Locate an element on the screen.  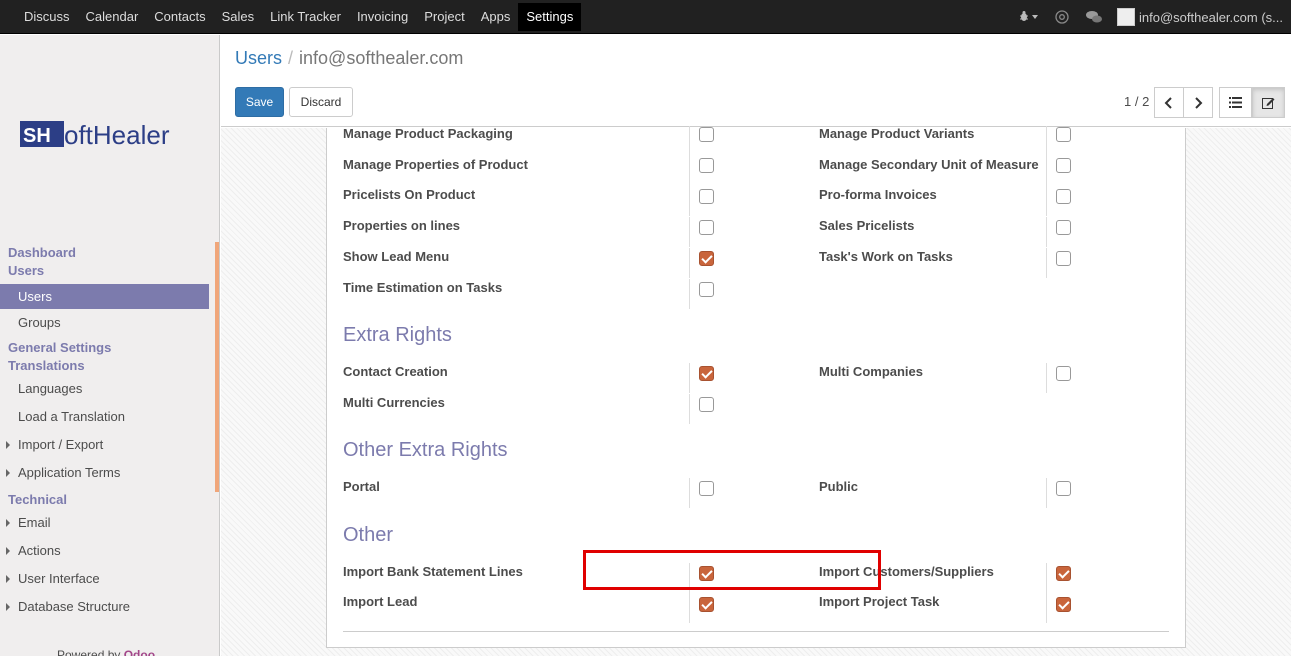
secondary-uom-checkbox is located at coordinates (1063, 165).